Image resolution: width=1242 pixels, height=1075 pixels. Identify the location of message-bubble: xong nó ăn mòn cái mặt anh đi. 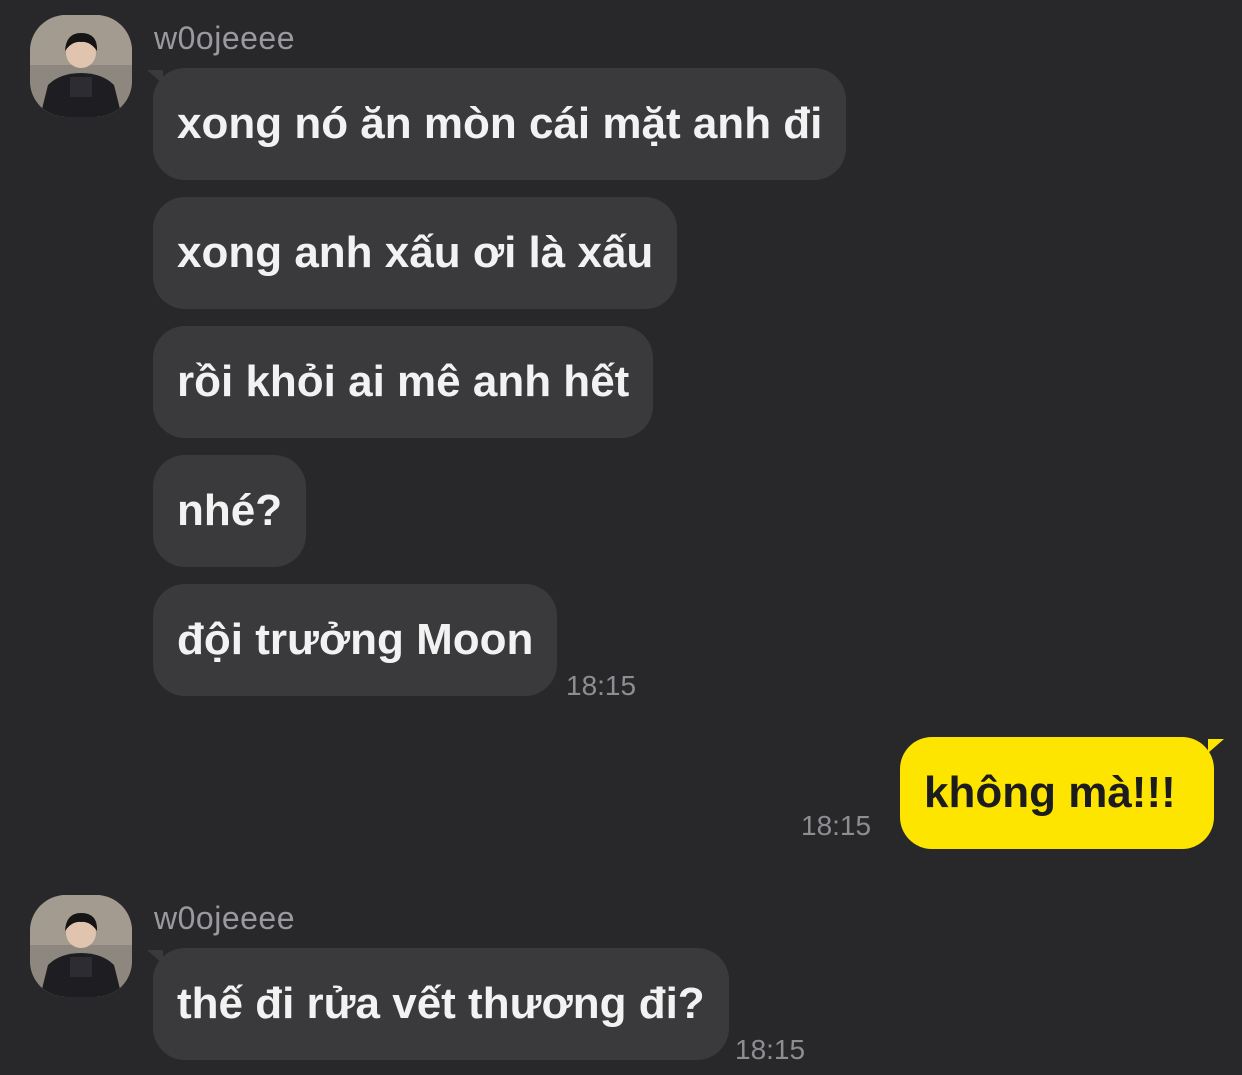
(500, 124).